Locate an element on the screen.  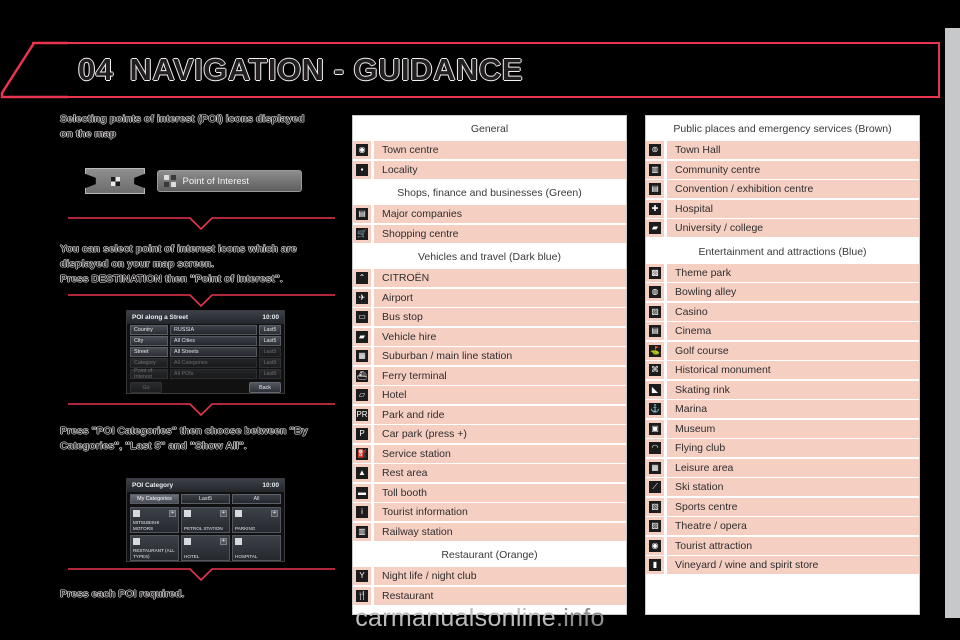
poi-label: Airport is located at coordinates (500, 297).